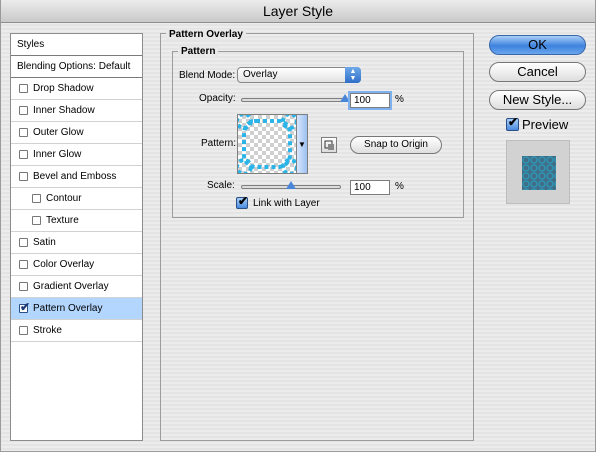 The image size is (596, 452). What do you see at coordinates (396, 145) in the screenshot?
I see `snap-to-origin-button: Snap to Origin` at bounding box center [396, 145].